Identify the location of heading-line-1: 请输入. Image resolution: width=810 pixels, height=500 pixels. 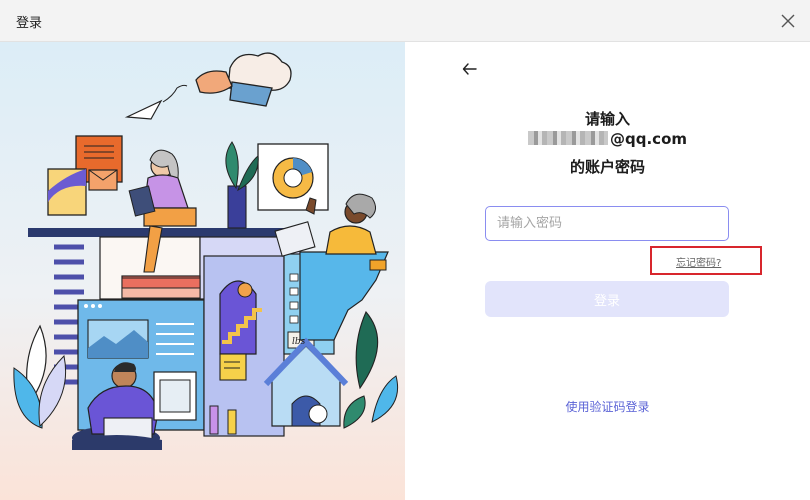
(607, 119).